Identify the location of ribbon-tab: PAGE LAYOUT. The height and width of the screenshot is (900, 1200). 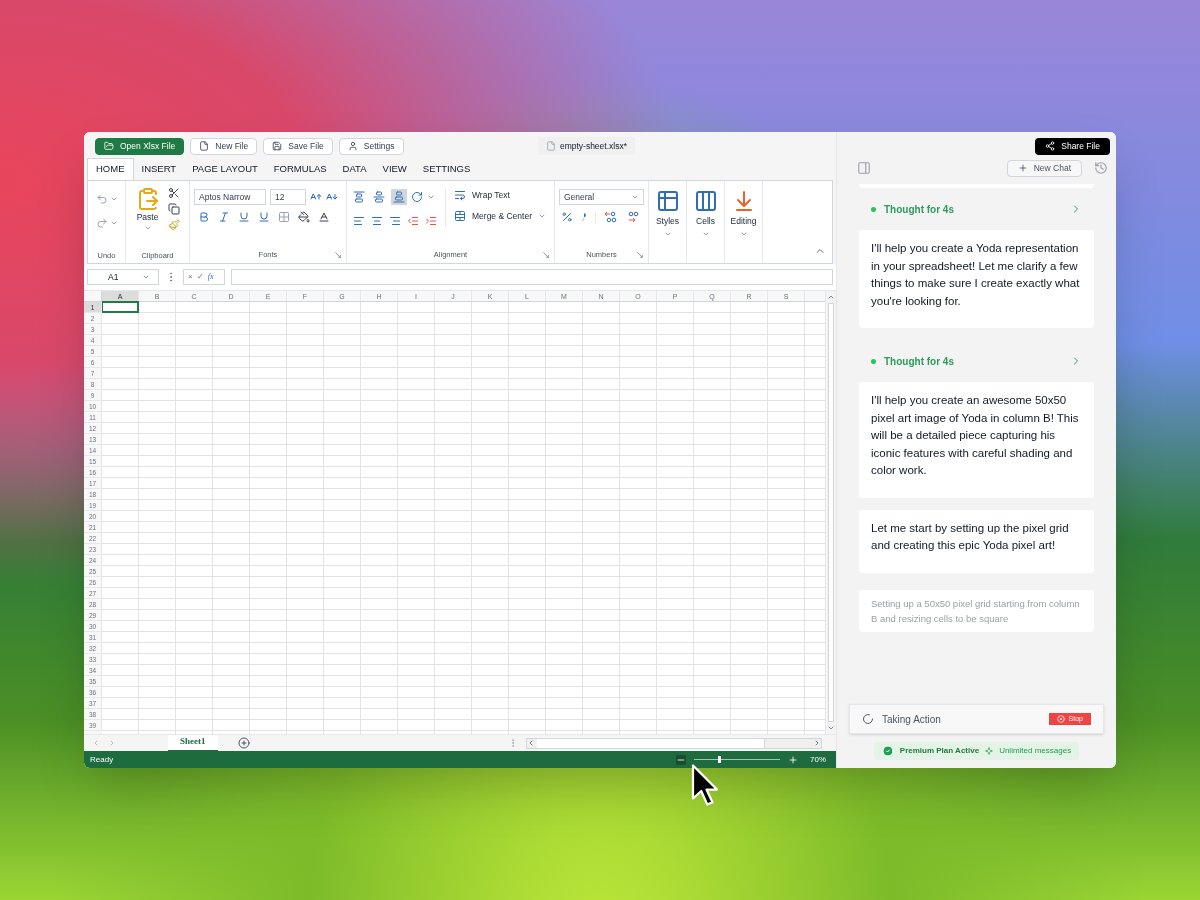
(225, 169).